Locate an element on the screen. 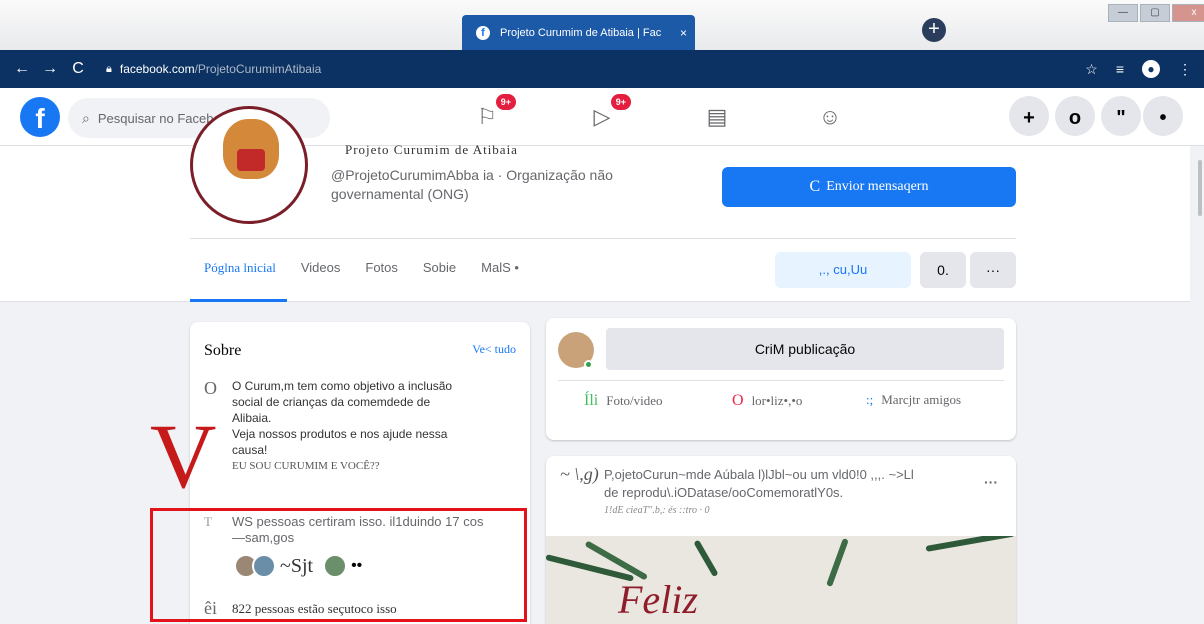 The image size is (1204, 624). forward-arrow-icon: → is located at coordinates (50, 69).